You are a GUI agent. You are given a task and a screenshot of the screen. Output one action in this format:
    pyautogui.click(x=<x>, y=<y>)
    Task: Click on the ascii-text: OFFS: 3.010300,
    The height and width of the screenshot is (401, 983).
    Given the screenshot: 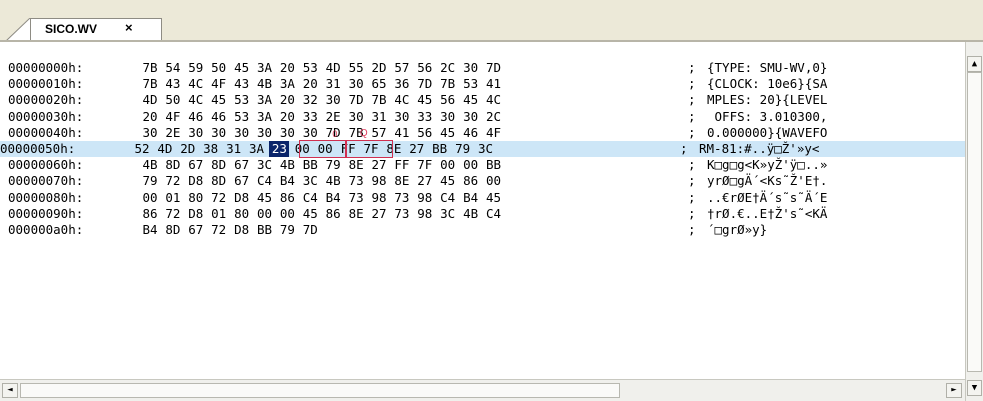 What is the action you would take?
    pyautogui.click(x=767, y=117)
    